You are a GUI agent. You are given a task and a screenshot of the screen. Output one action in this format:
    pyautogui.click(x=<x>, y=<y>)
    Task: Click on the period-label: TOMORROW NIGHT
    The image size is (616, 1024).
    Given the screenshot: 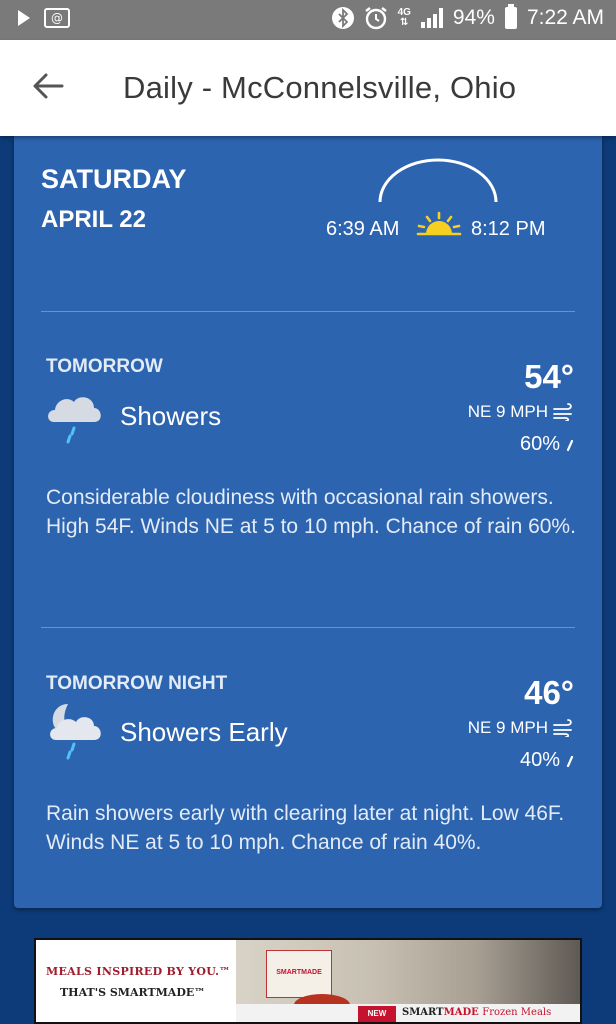 What is the action you would take?
    pyautogui.click(x=137, y=683)
    